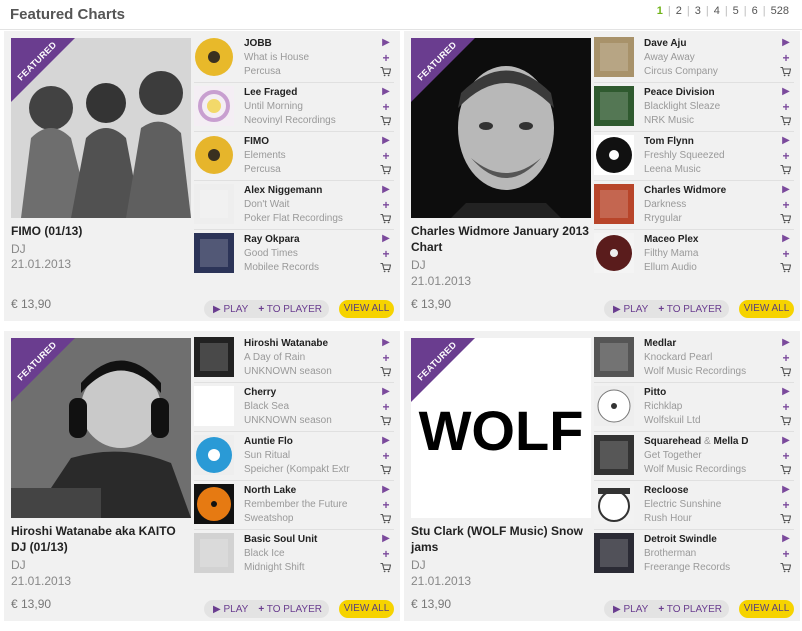 Image resolution: width=802 pixels, height=631 pixels. Describe the element at coordinates (308, 72) in the screenshot. I see `track-label: Percusa` at that location.